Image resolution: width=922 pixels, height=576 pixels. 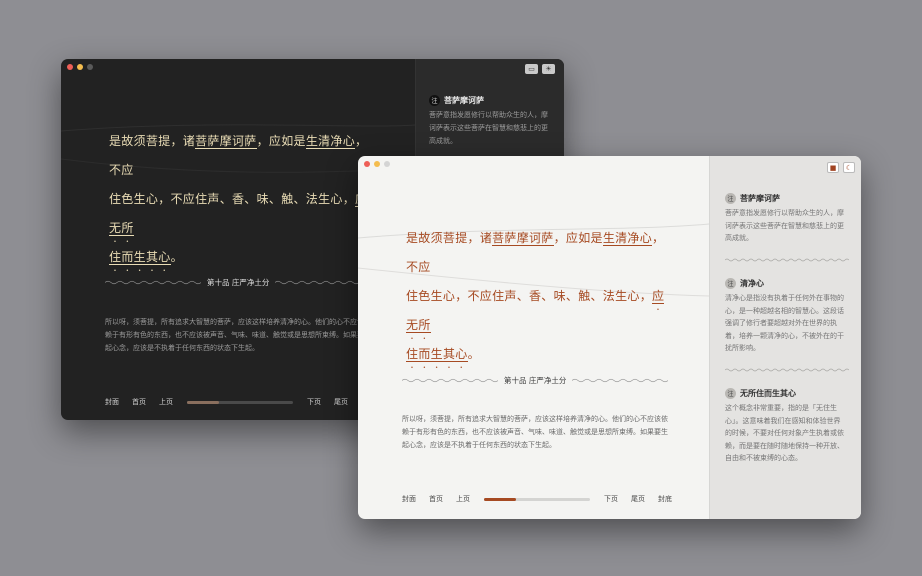 What do you see at coordinates (752, 283) in the screenshot?
I see `note-title: 清净心` at bounding box center [752, 283].